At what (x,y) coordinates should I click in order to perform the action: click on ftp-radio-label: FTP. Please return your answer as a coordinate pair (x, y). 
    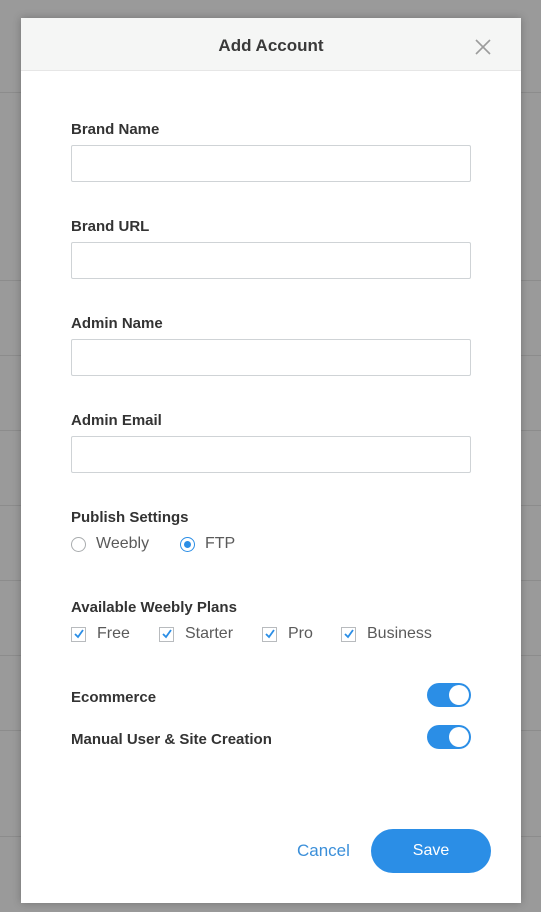
    Looking at the image, I should click on (220, 543).